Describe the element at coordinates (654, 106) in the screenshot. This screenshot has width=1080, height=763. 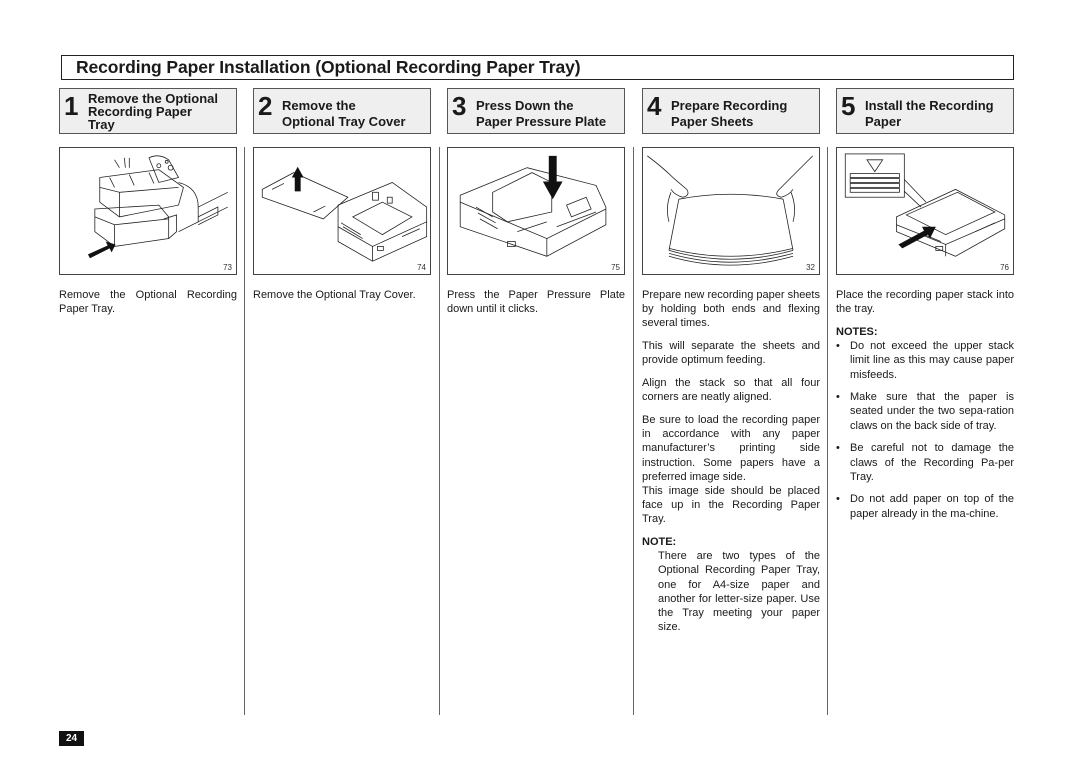
I see `step-number: 4` at that location.